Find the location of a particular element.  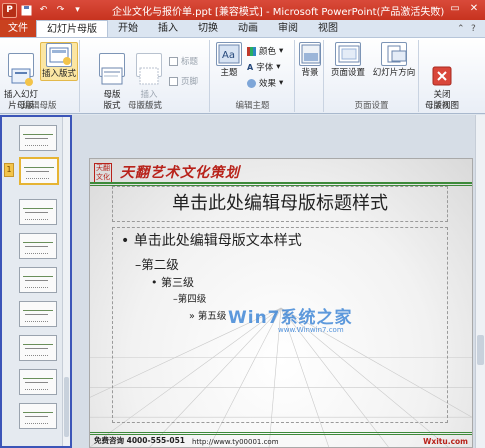

ribbon-tabs: 文件 幻灯片母版 开始 插入 切换 动画 审阅 视图 ⌃ ? is located at coordinates (242, 29).